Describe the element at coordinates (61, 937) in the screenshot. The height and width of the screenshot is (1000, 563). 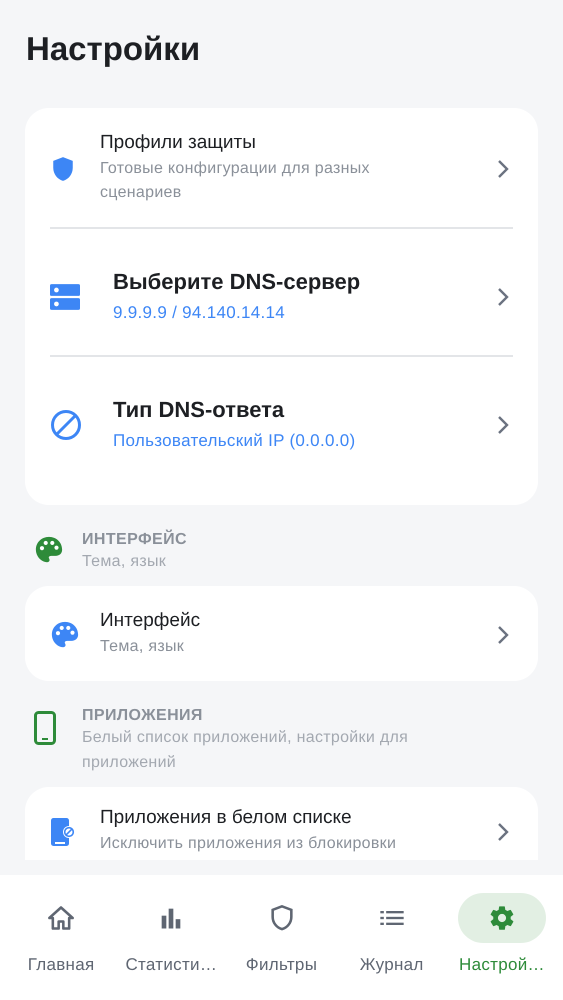
I see `nav-tab: Главная` at that location.